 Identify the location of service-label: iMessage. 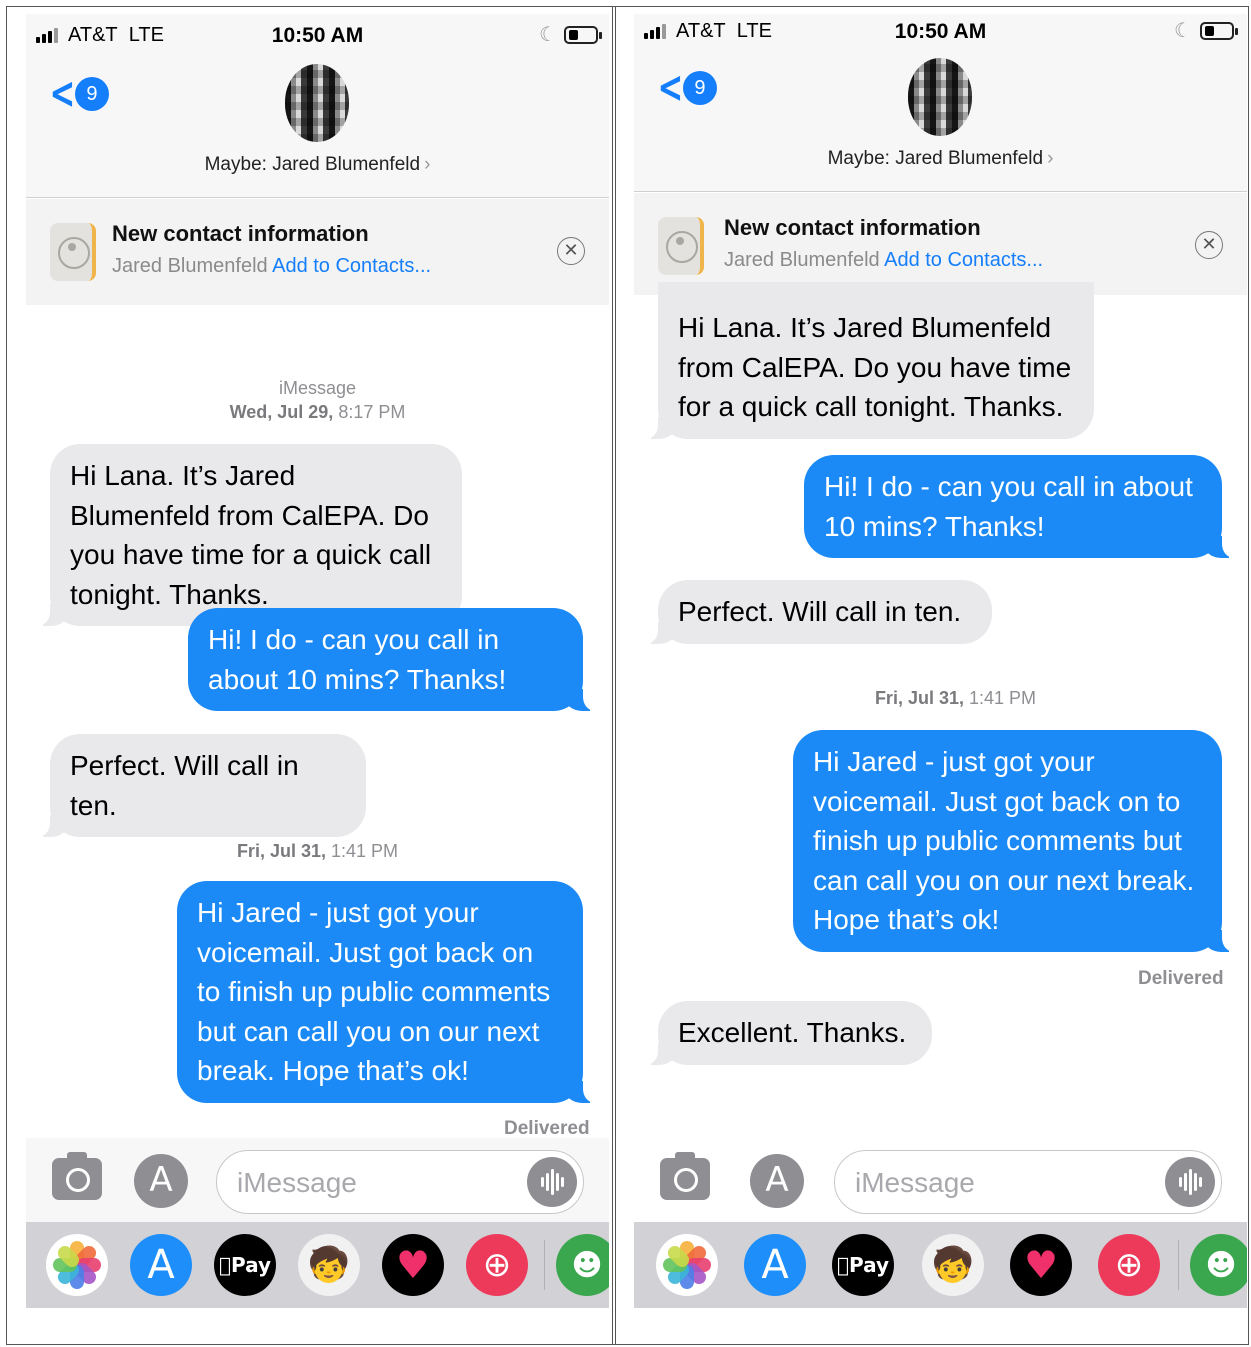
(317, 388).